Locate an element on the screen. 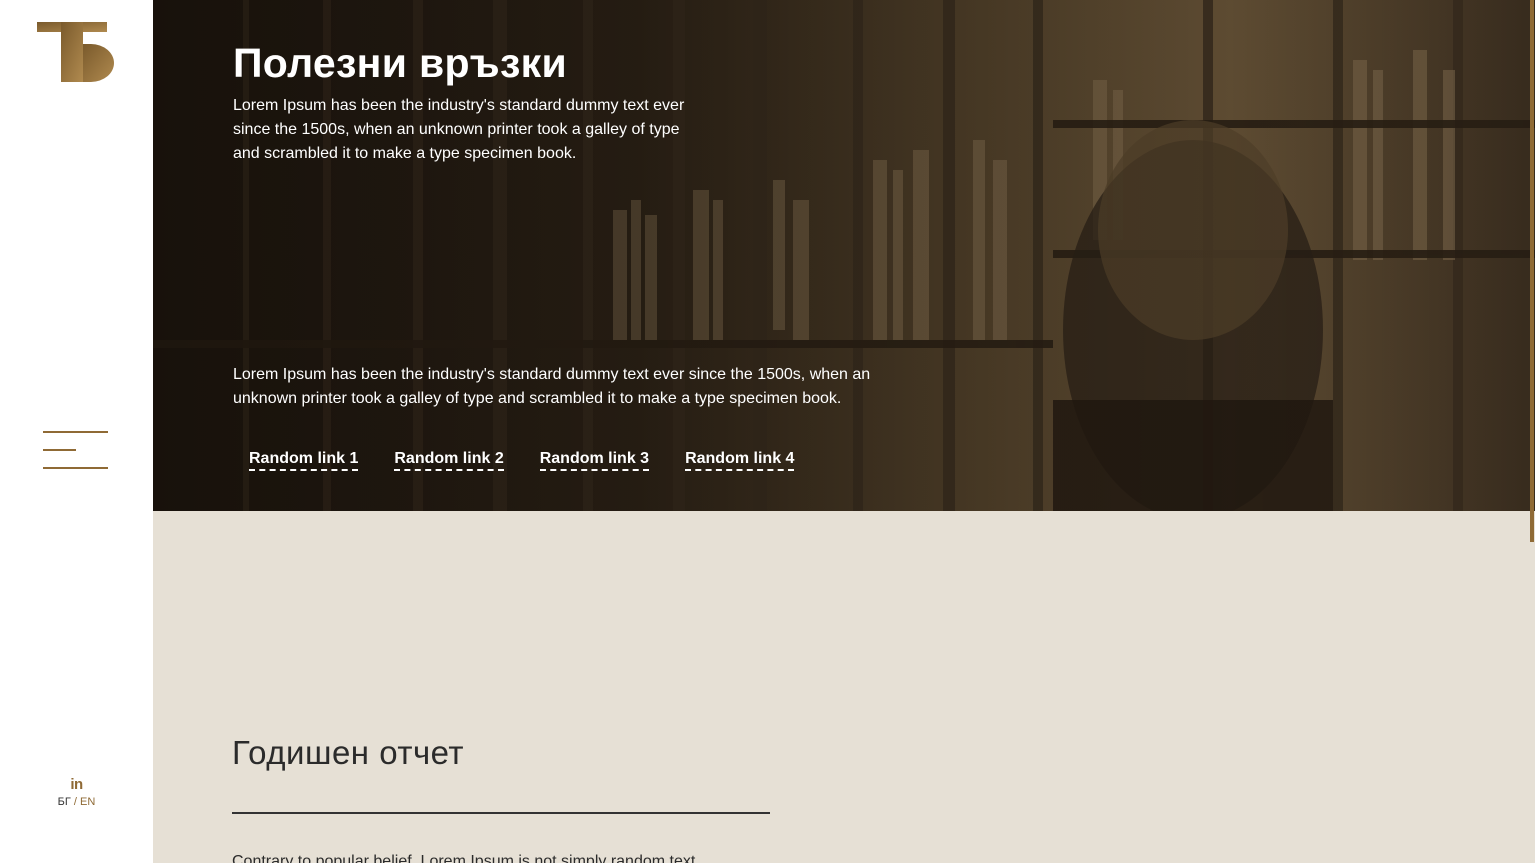  report-title: Годишен отчет is located at coordinates (348, 752).